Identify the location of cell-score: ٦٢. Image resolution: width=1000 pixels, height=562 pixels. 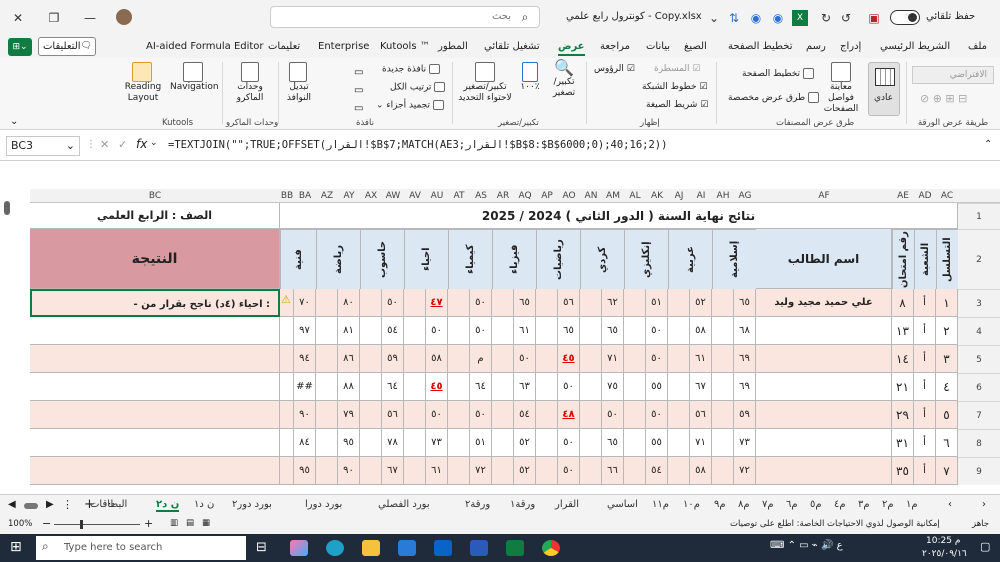
(613, 303).